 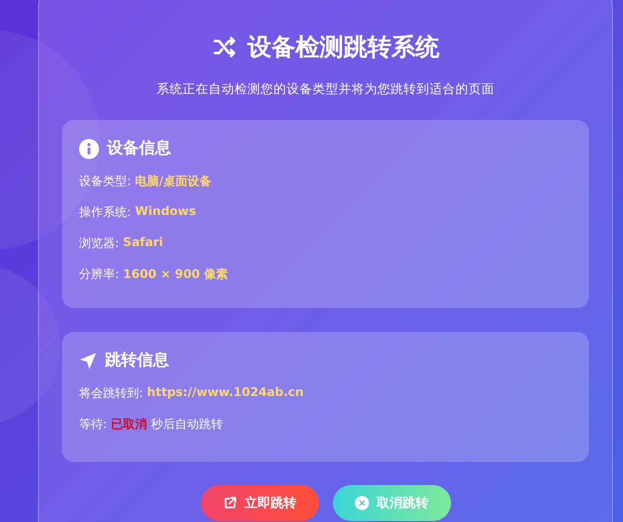 What do you see at coordinates (137, 360) in the screenshot?
I see `panel-title: 跳转信息` at bounding box center [137, 360].